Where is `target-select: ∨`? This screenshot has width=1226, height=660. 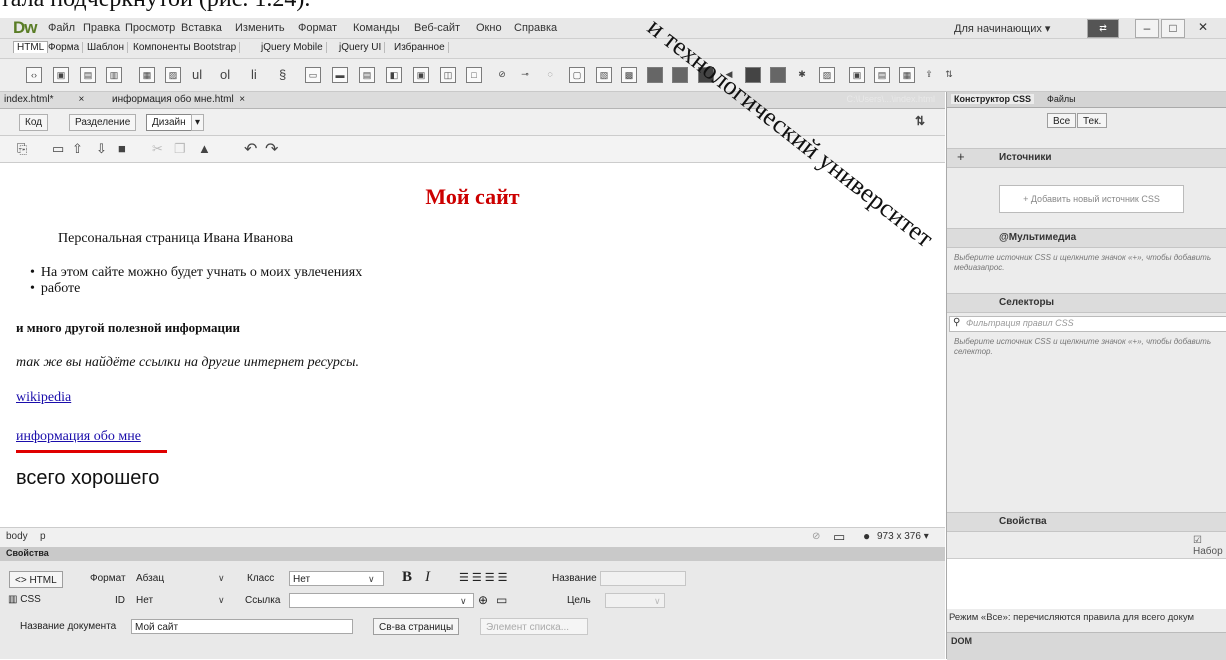
target-select: ∨ is located at coordinates (635, 600).